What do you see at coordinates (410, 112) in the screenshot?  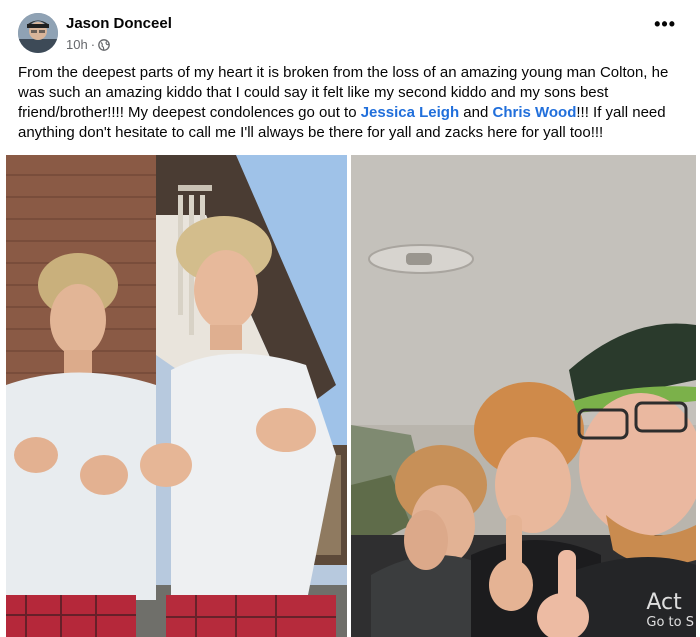 I see `mention-jessica-leigh: Jessica Leigh` at bounding box center [410, 112].